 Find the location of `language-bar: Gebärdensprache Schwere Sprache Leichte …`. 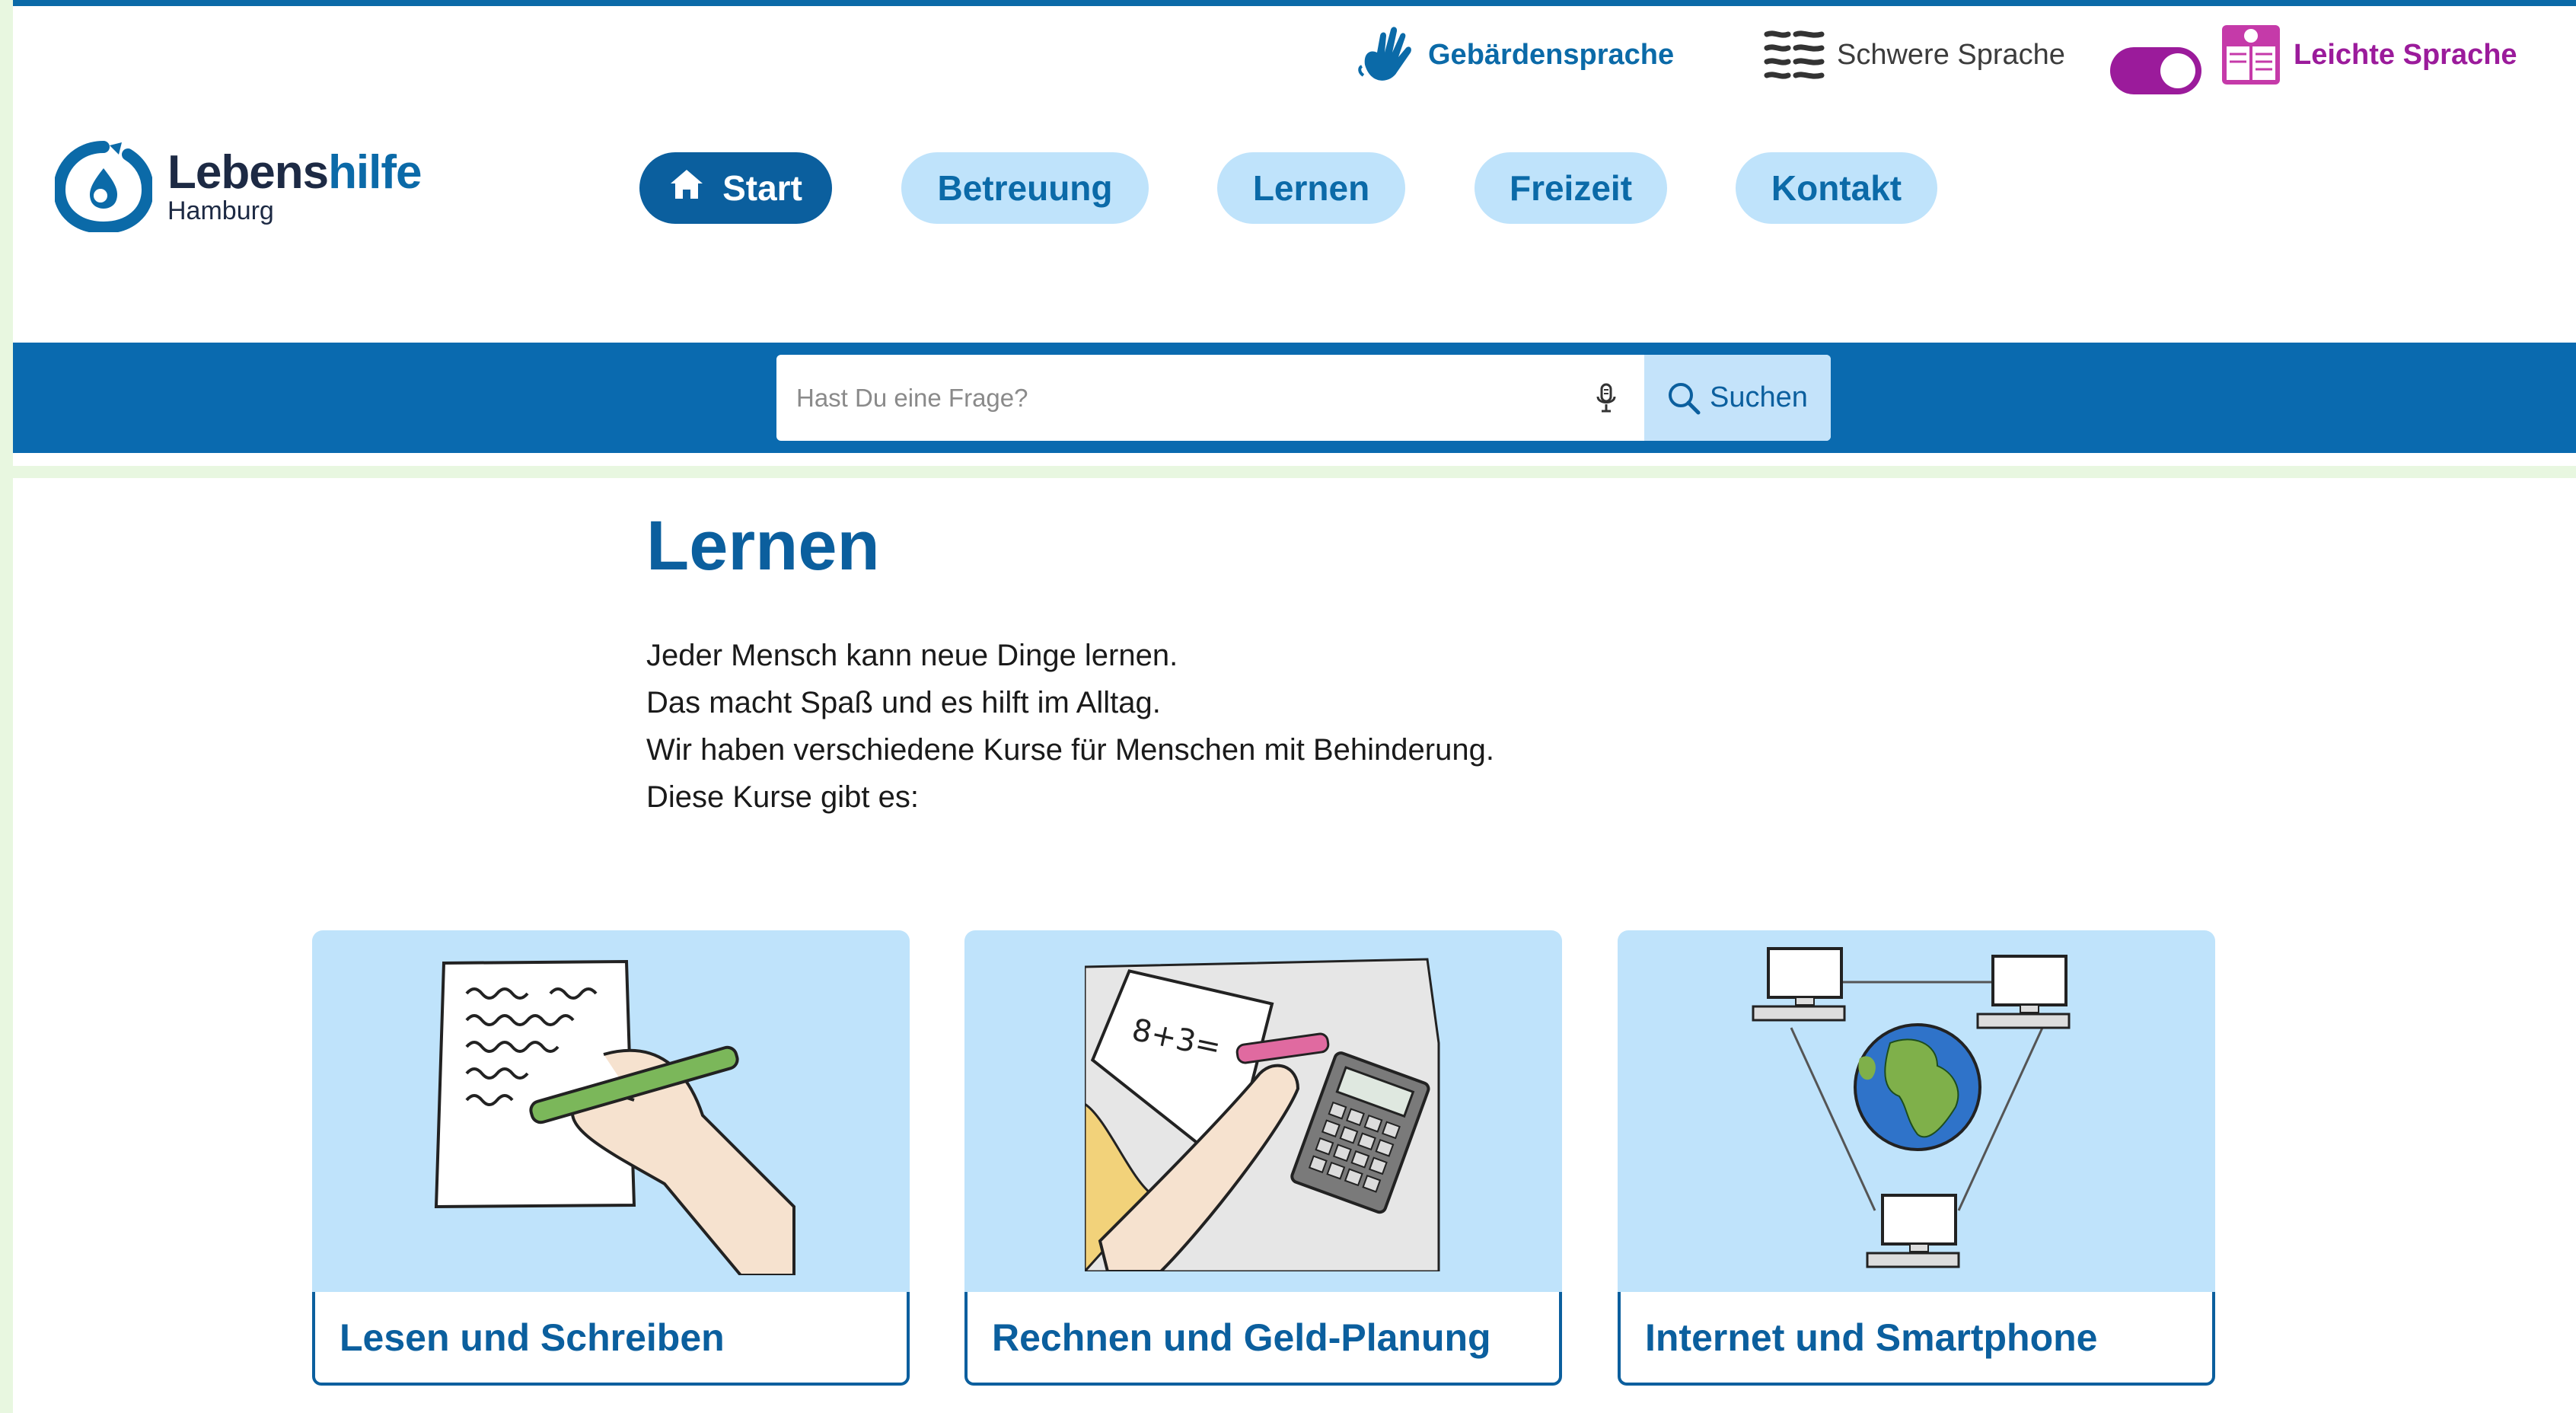

language-bar: Gebärdensprache Schwere Sprache Leichte … is located at coordinates (1294, 56).